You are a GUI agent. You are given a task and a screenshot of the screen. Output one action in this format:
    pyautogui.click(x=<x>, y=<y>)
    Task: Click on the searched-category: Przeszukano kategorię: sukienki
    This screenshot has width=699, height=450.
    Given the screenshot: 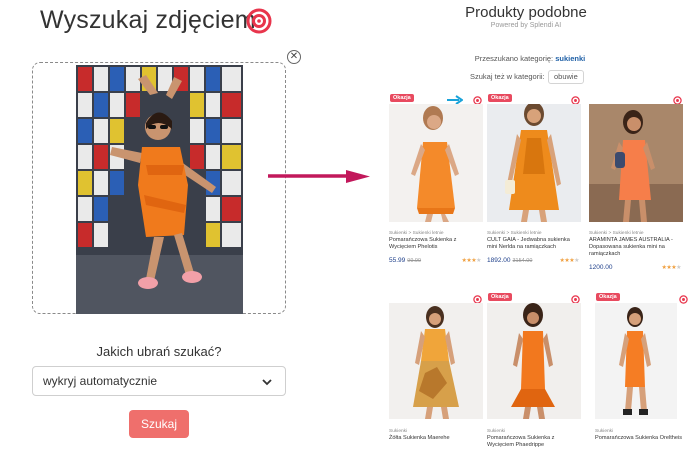 What is the action you would take?
    pyautogui.click(x=530, y=58)
    